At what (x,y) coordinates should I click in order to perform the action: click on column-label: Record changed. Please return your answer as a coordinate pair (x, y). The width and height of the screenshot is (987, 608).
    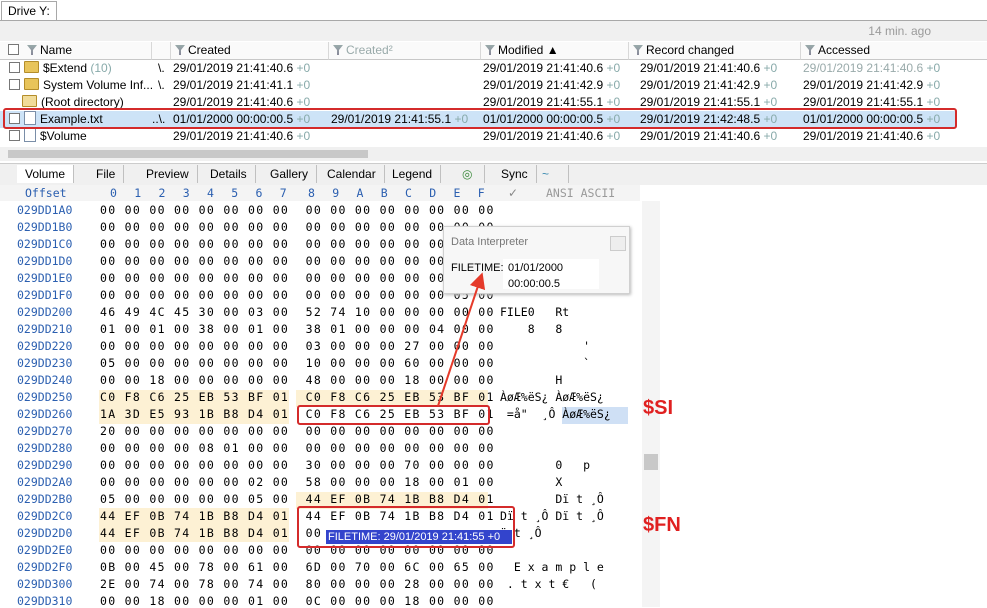
    Looking at the image, I should click on (690, 50).